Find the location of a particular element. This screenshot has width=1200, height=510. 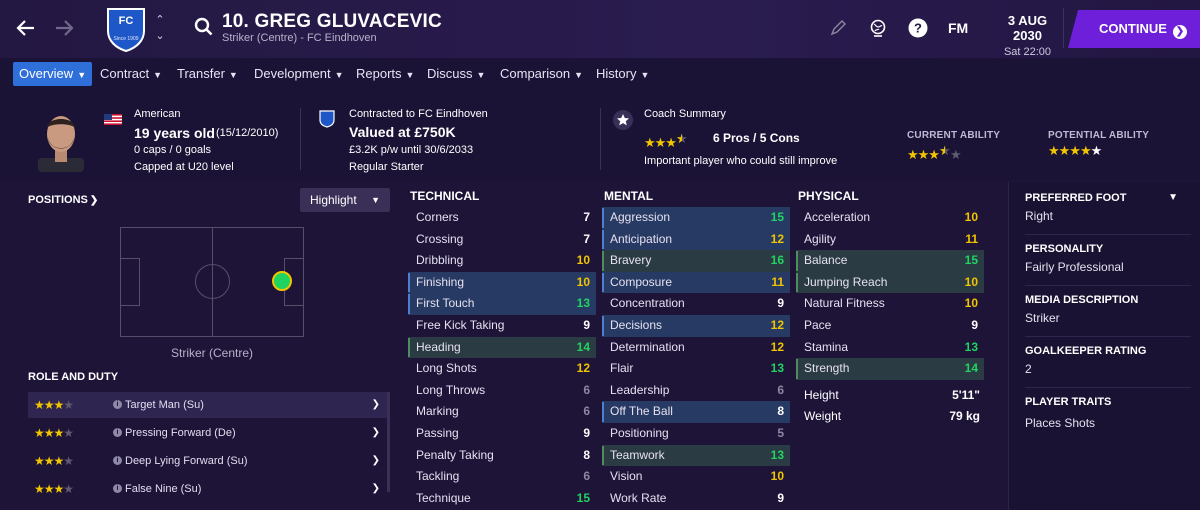

attribute-row: Free Kick Taking 9 is located at coordinates (502, 326).